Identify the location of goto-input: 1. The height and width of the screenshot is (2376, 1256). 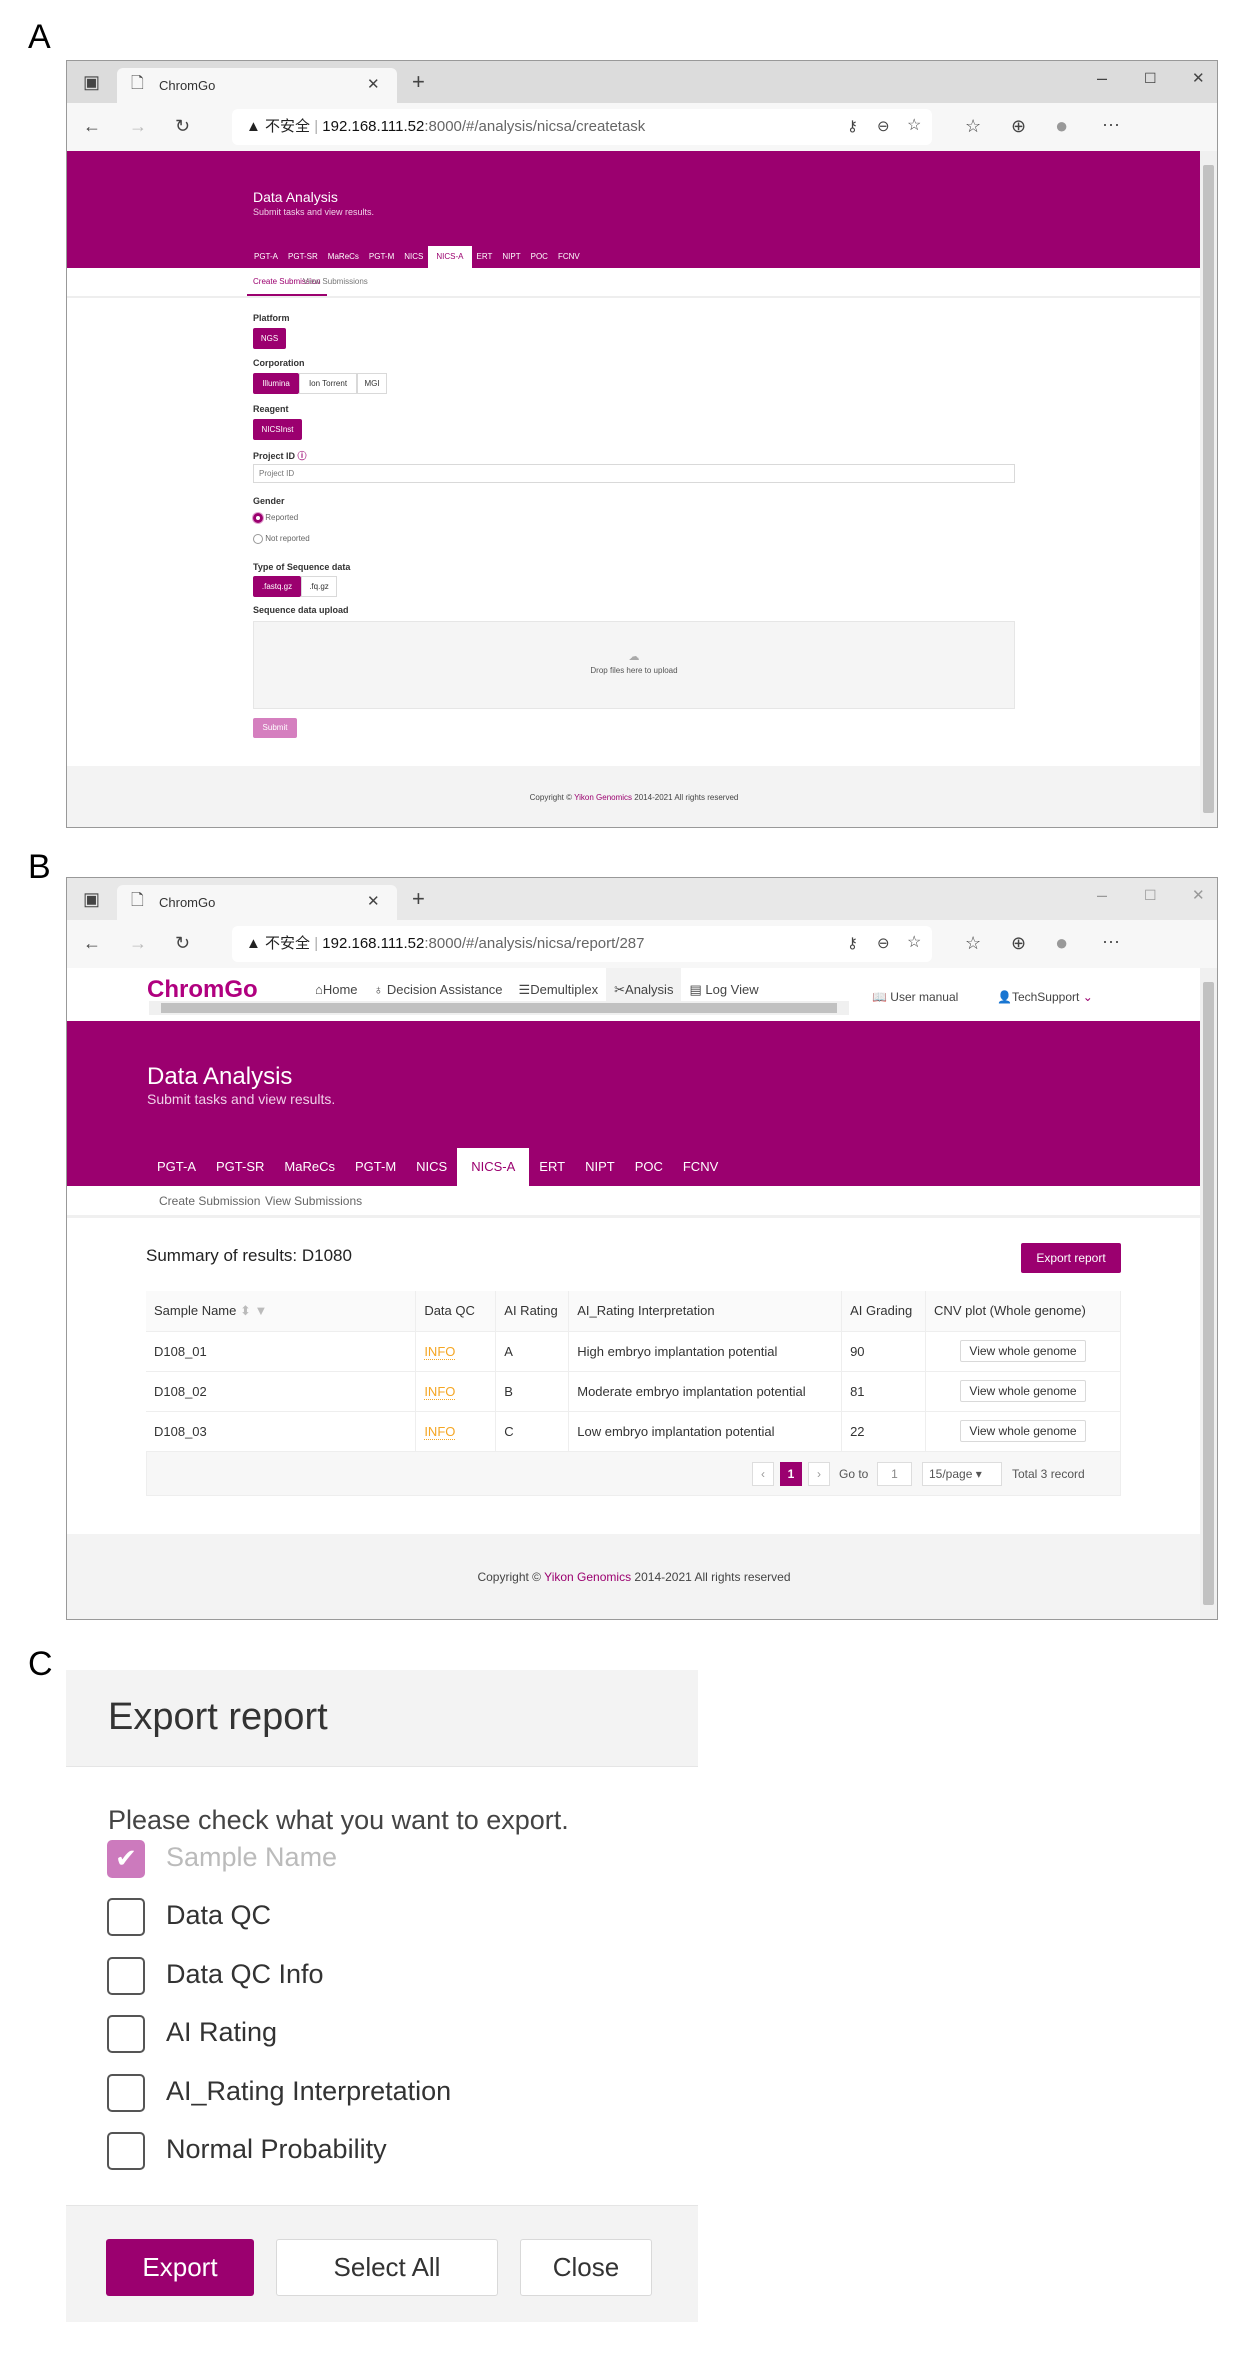
(894, 1474).